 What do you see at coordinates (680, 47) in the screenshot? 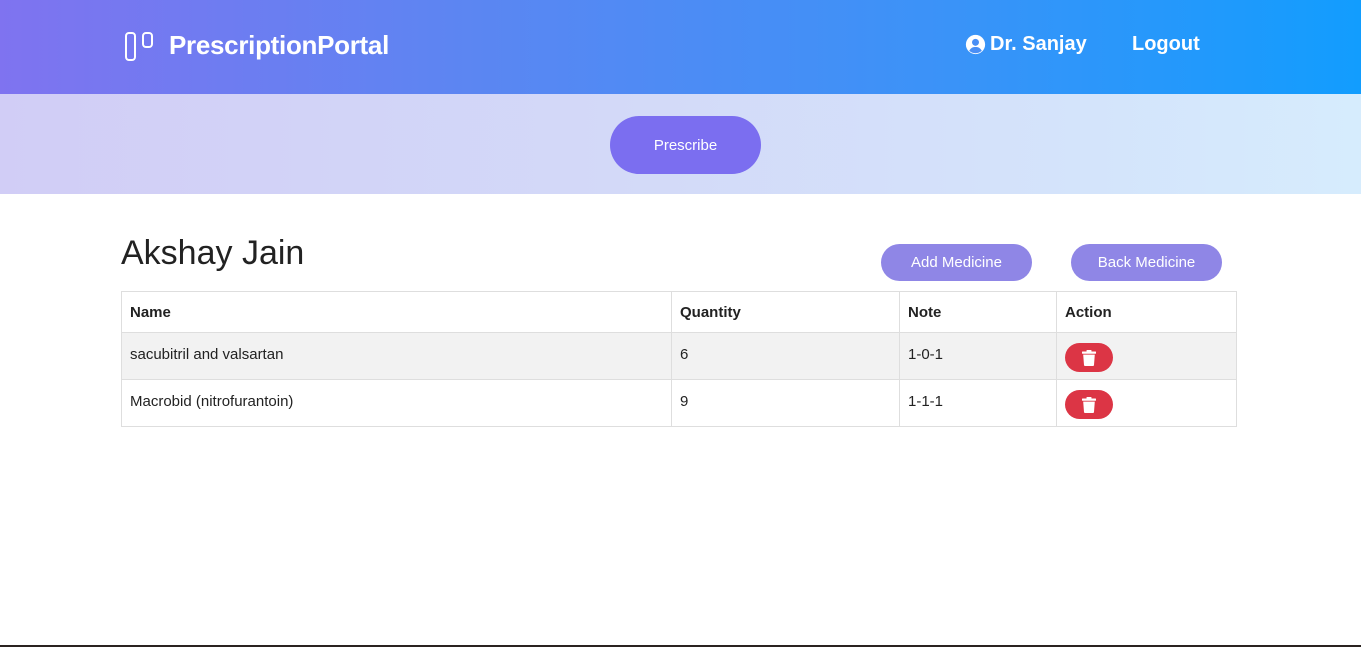
I see `navbar: PrescriptionPortal Dr. Sanjay Logout` at bounding box center [680, 47].